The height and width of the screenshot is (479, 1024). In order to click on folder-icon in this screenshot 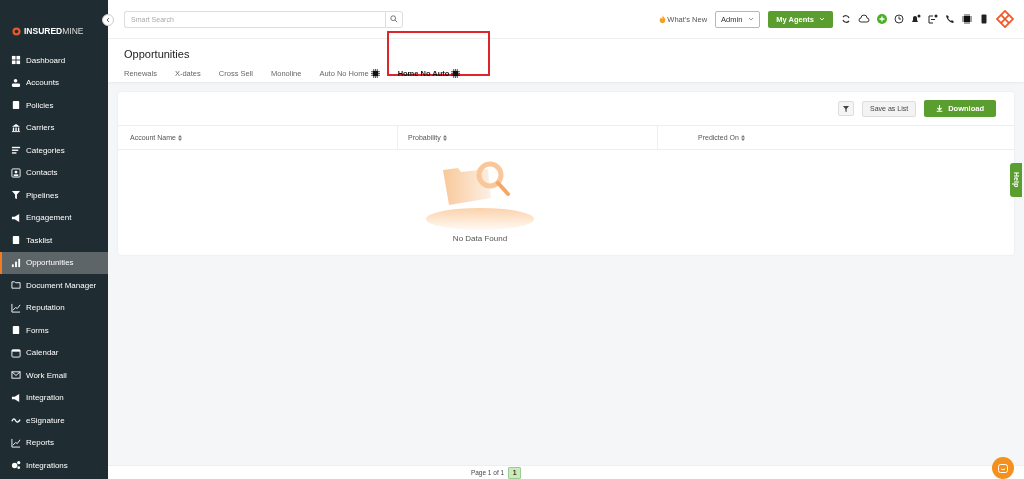, I will do `click(16, 285)`.